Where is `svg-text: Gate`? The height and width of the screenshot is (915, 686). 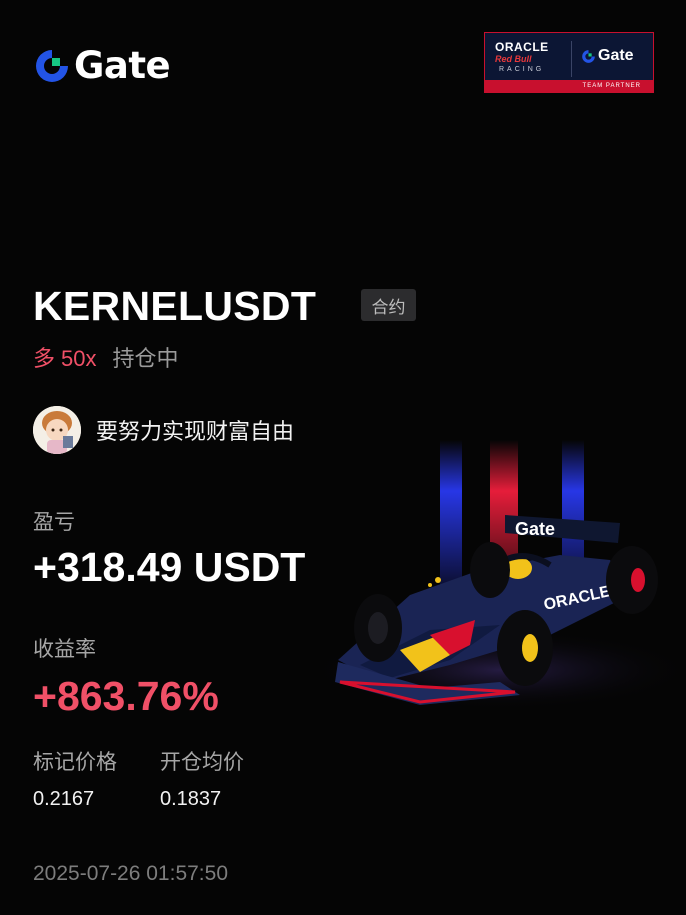 svg-text: Gate is located at coordinates (535, 529).